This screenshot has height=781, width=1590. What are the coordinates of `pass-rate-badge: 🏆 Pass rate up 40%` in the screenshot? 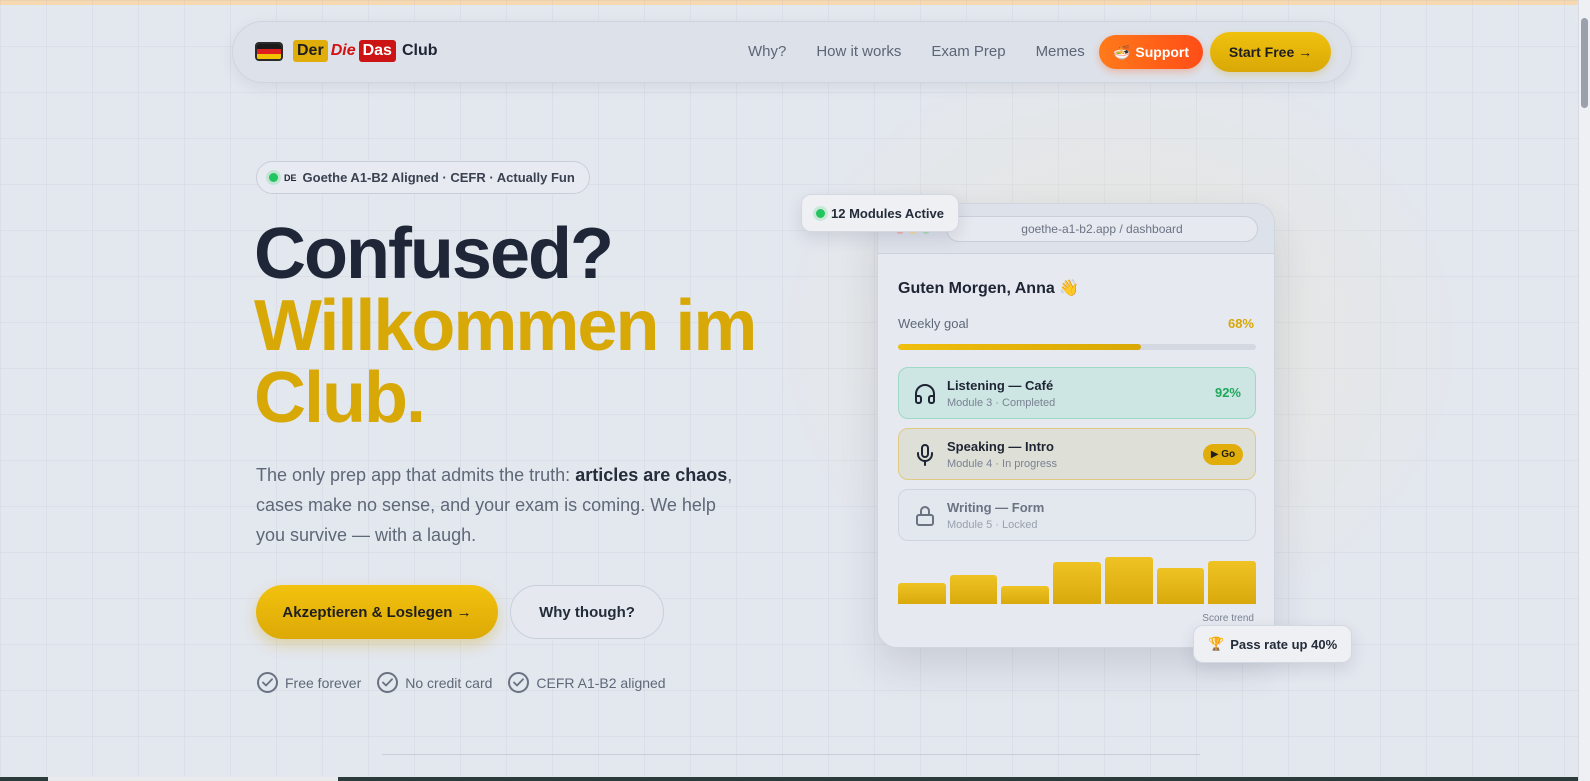 It's located at (1273, 644).